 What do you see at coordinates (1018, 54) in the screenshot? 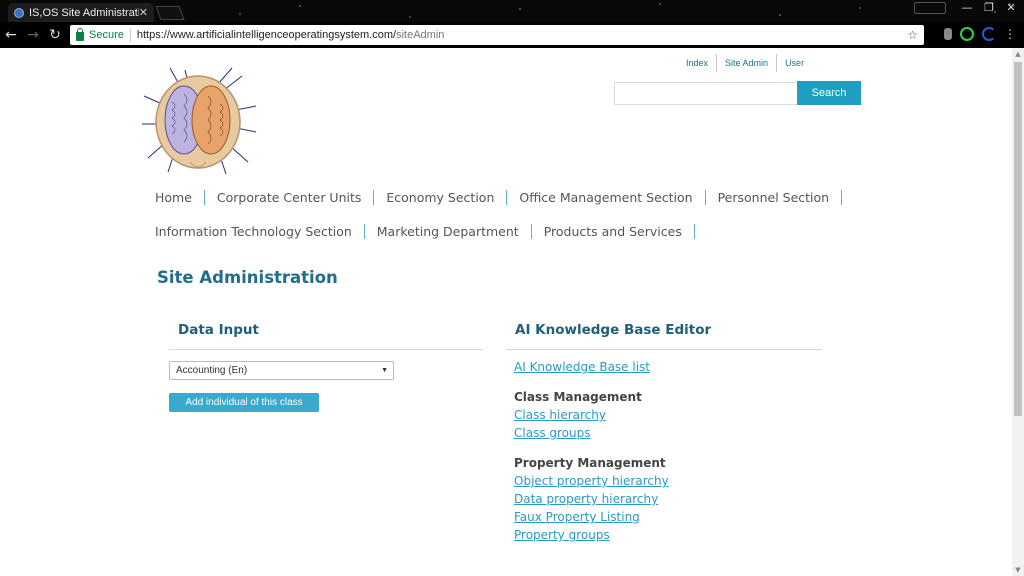
I see `scroll-up-icon: ▲` at bounding box center [1018, 54].